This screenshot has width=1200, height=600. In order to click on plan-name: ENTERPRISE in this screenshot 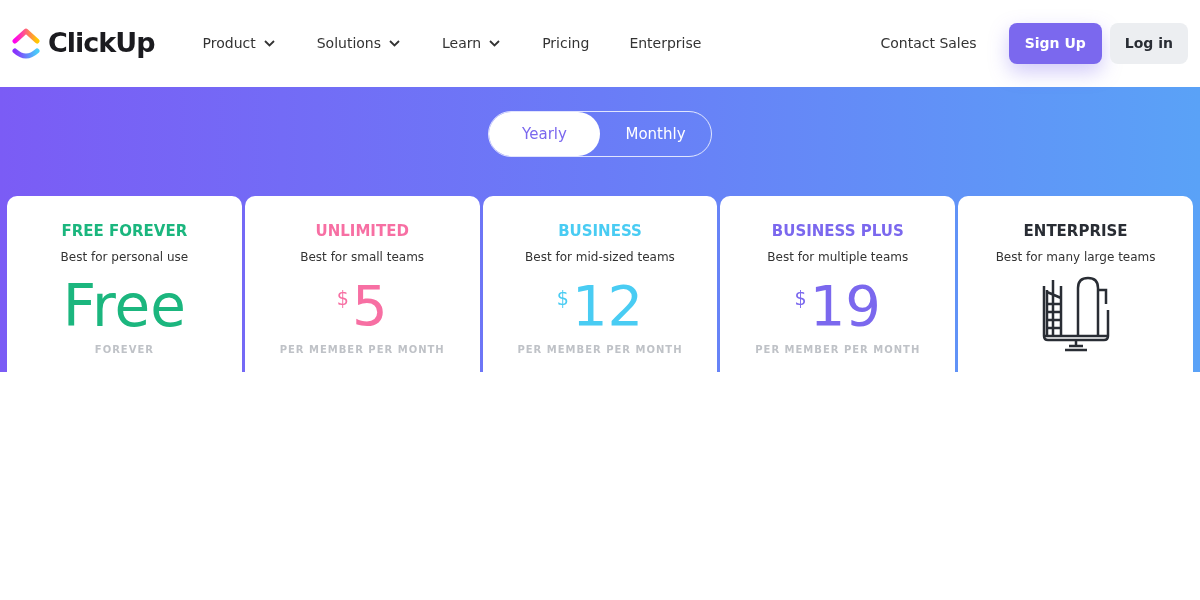, I will do `click(1075, 231)`.